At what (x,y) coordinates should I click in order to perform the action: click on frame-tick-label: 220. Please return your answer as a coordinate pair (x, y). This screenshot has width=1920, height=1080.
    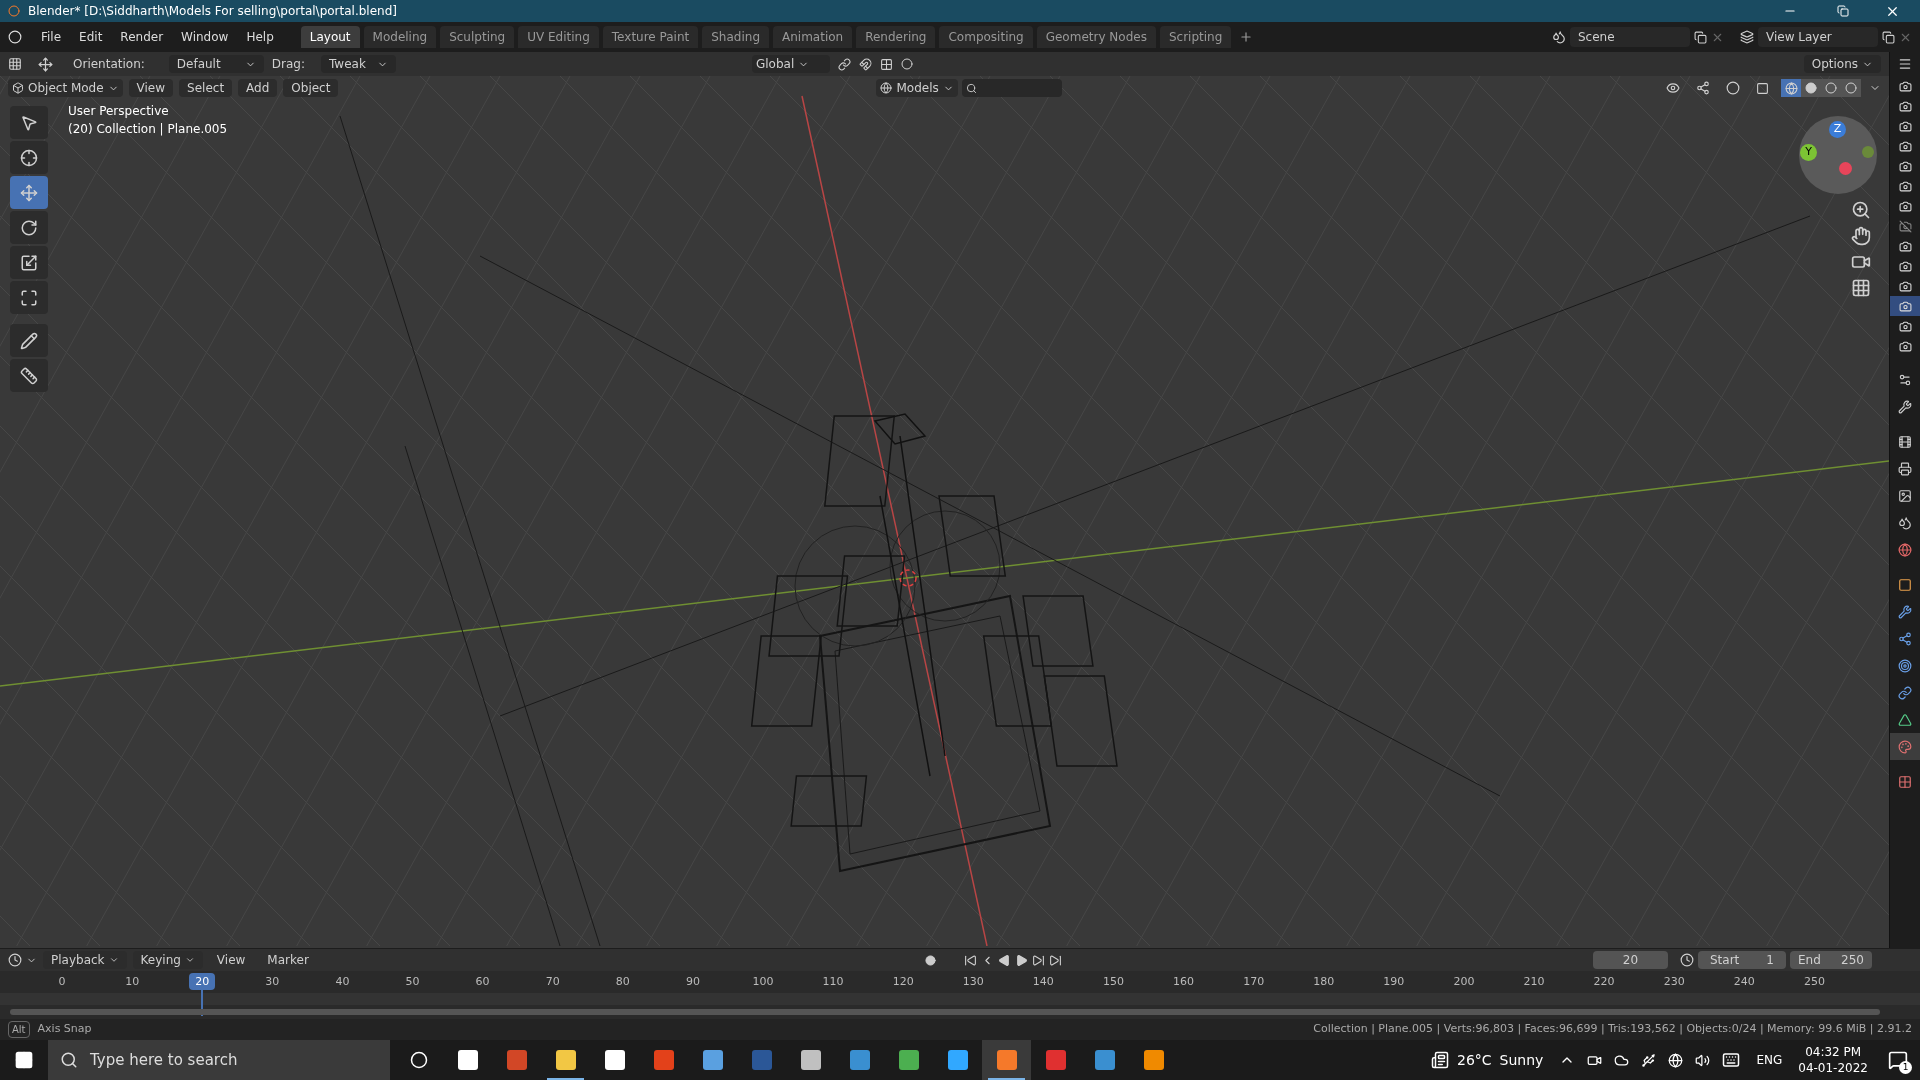
    Looking at the image, I should click on (1604, 982).